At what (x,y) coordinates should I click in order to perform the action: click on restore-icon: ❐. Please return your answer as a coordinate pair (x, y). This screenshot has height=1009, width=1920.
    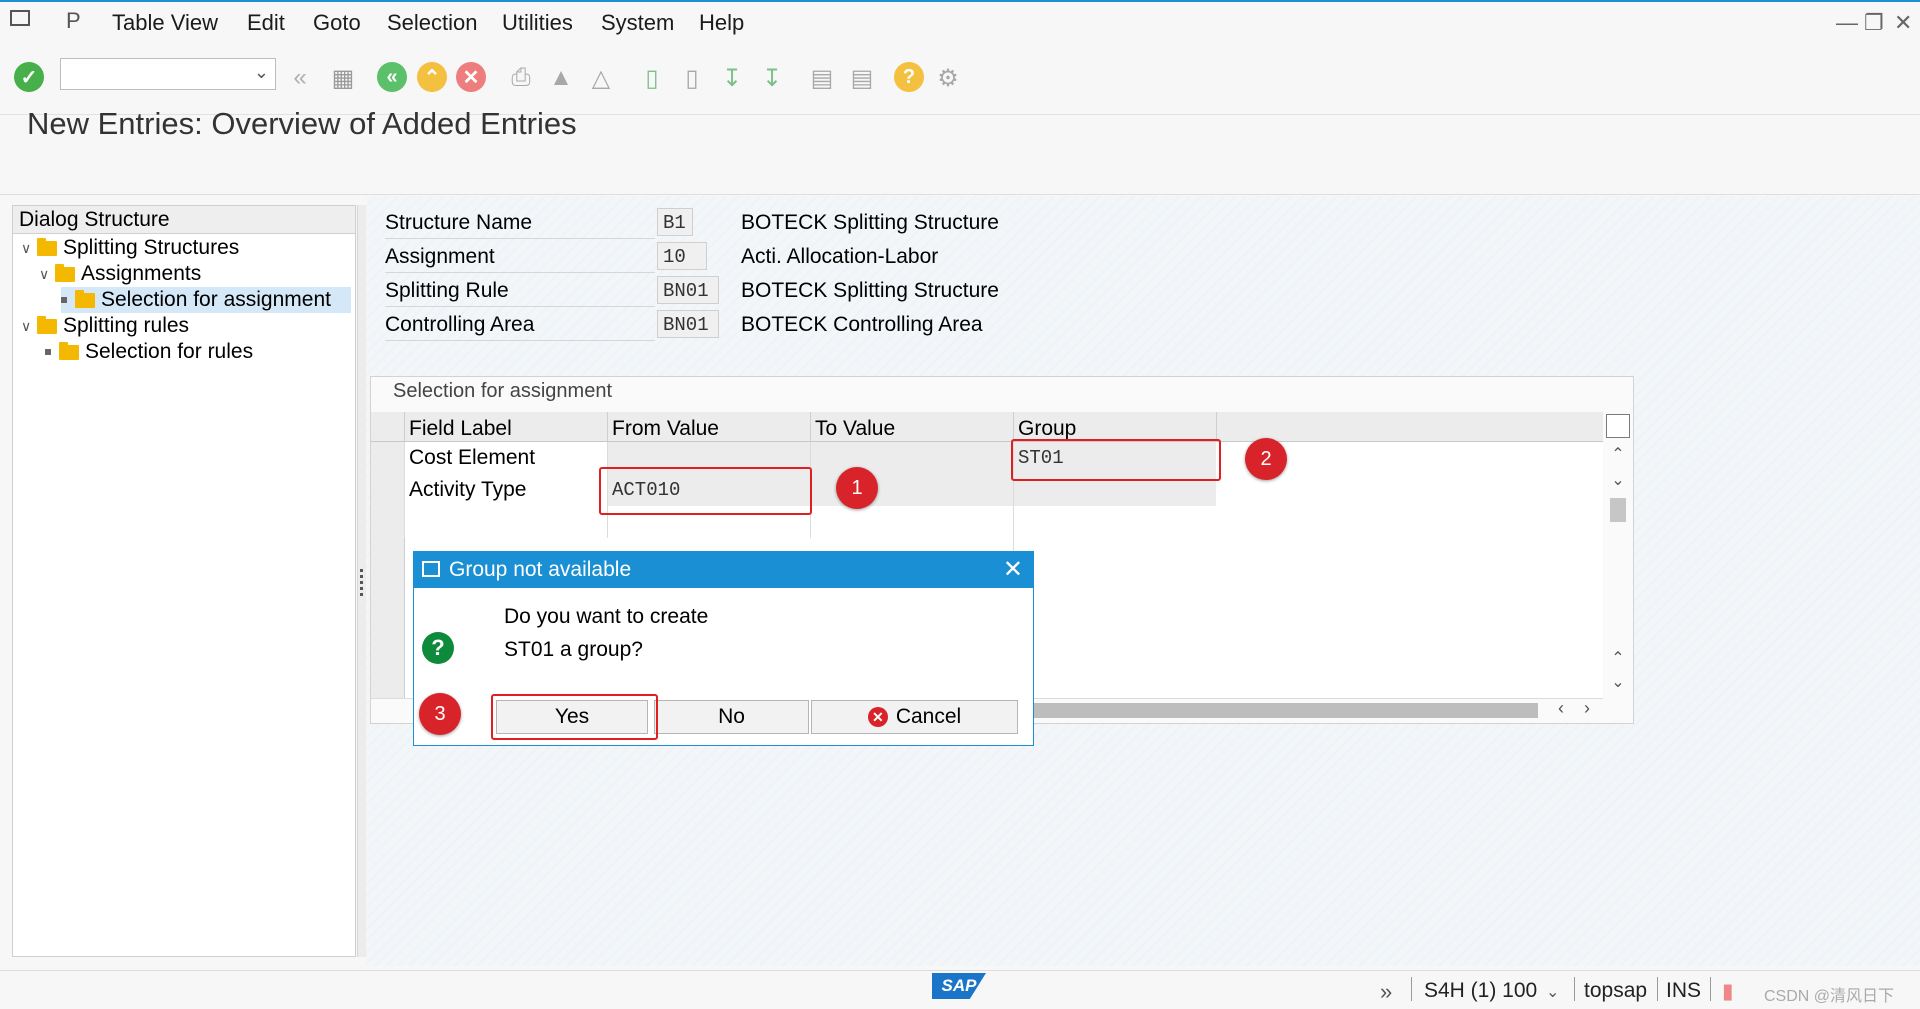
    Looking at the image, I should click on (1874, 23).